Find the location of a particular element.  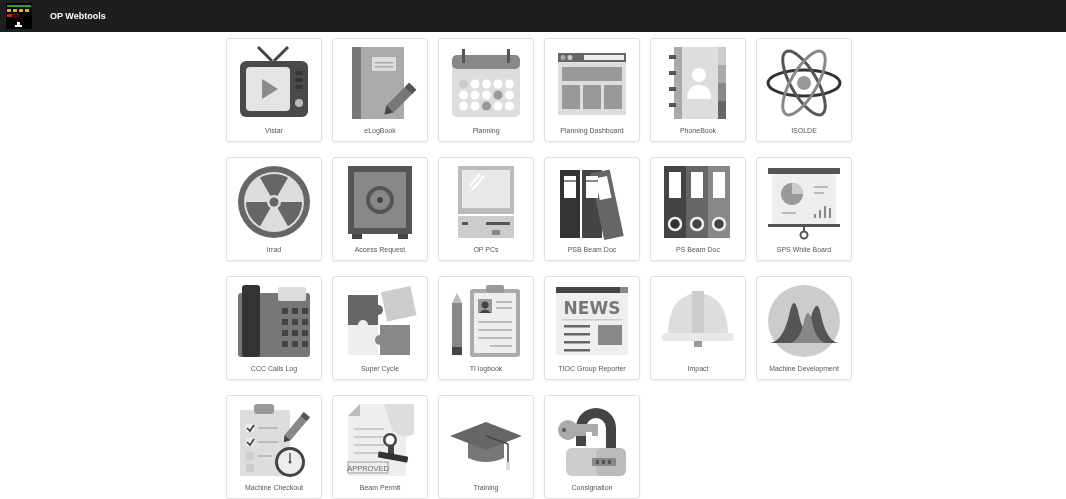

logo-icon is located at coordinates (19, 16).